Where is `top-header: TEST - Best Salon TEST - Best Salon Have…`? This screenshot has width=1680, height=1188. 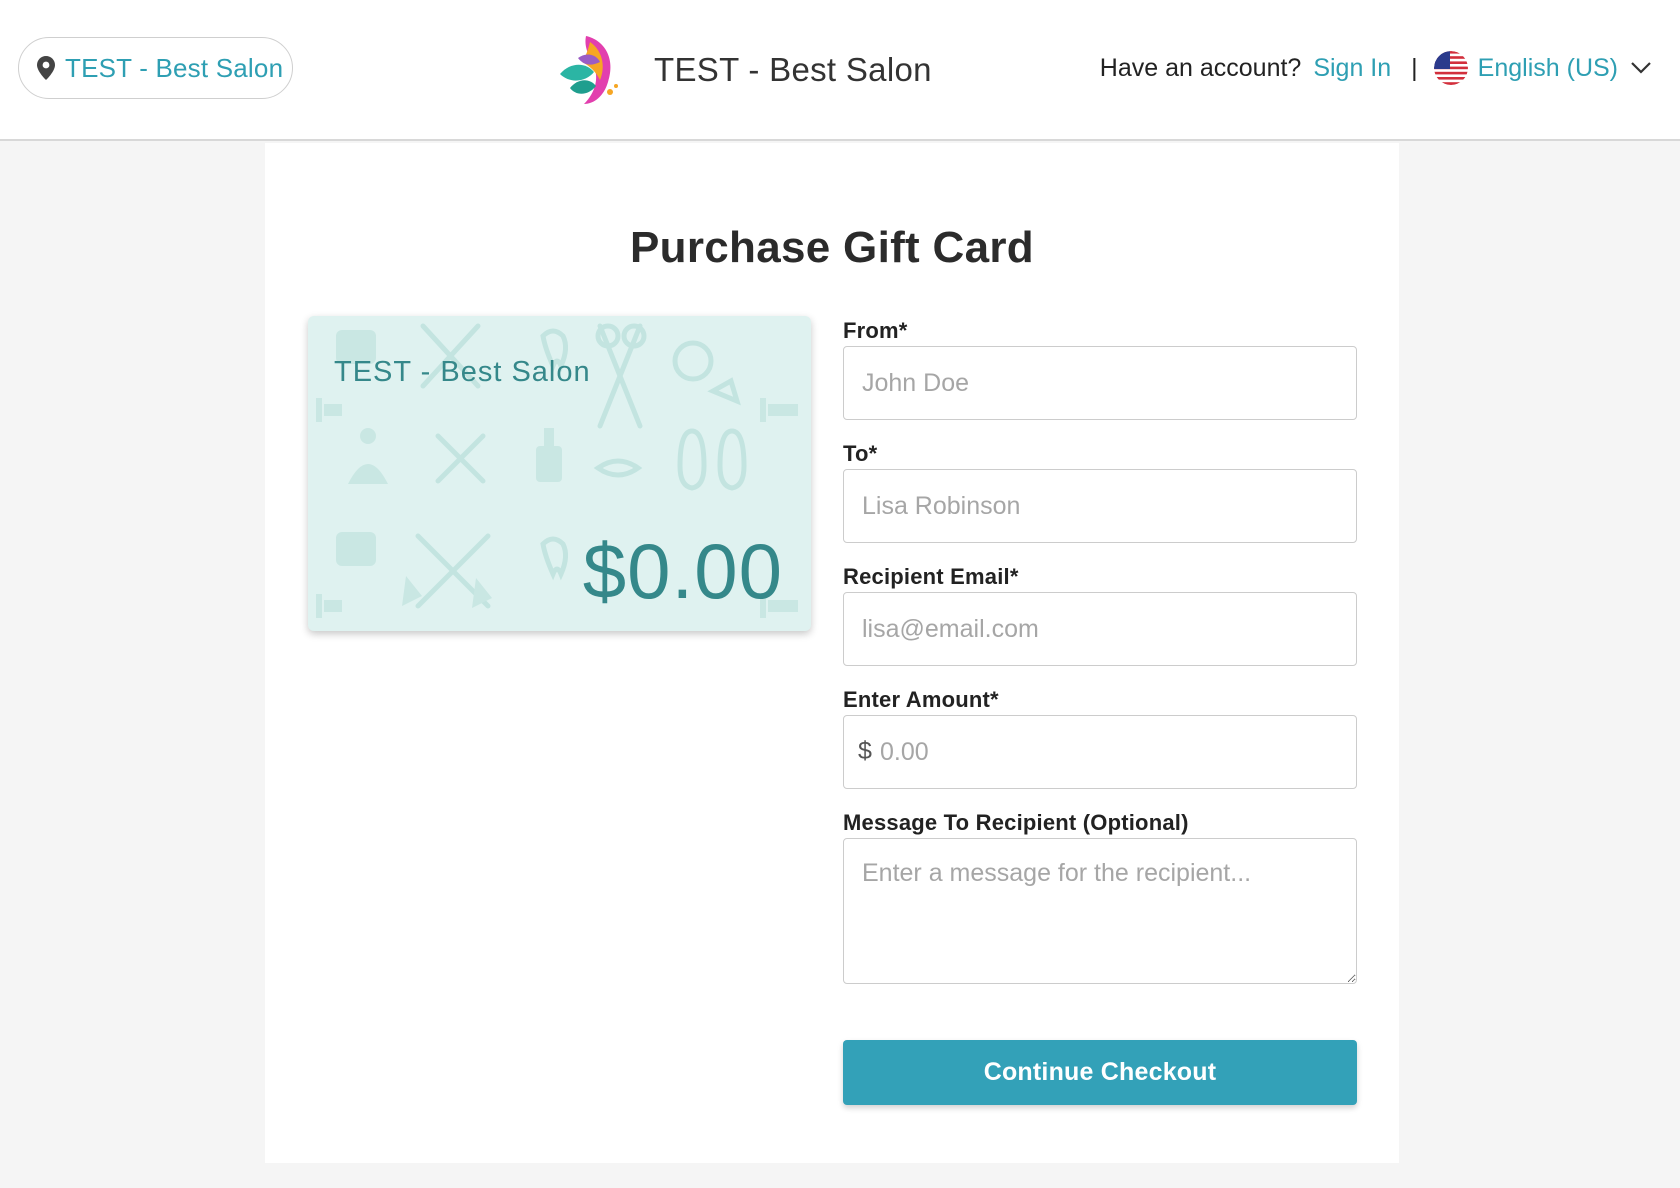 top-header: TEST - Best Salon TEST - Best Salon Have… is located at coordinates (840, 70).